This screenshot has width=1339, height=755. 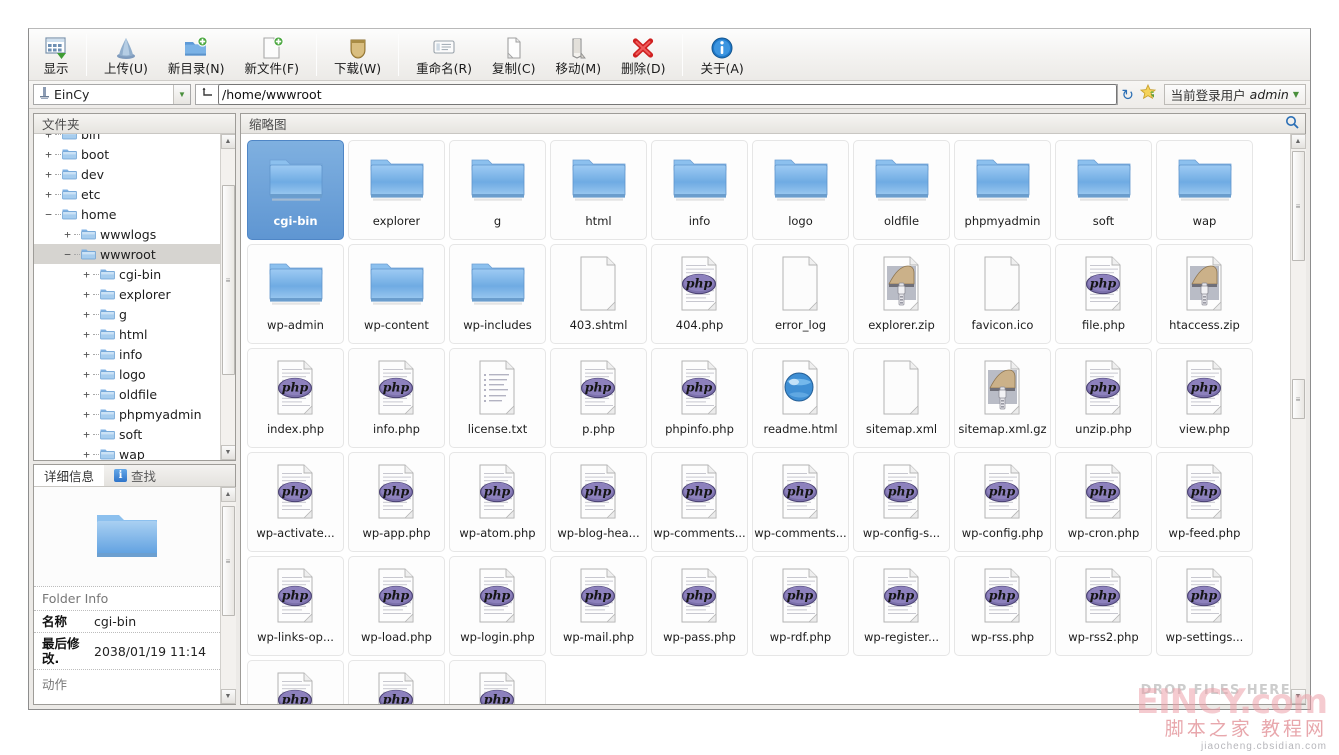 What do you see at coordinates (1298, 399) in the screenshot?
I see `grid-scroll-thumb-mid: ≡` at bounding box center [1298, 399].